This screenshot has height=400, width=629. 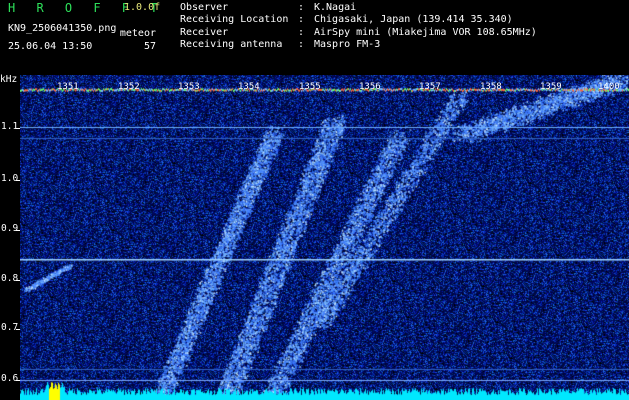 I want to click on x-tick-label: 1355, so click(x=310, y=87).